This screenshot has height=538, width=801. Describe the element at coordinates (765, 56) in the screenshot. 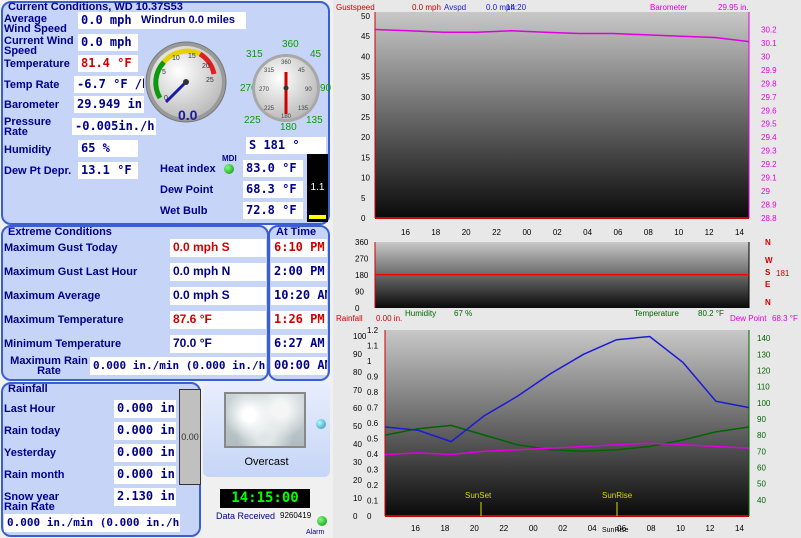

I see `right-tick-label: 30` at that location.